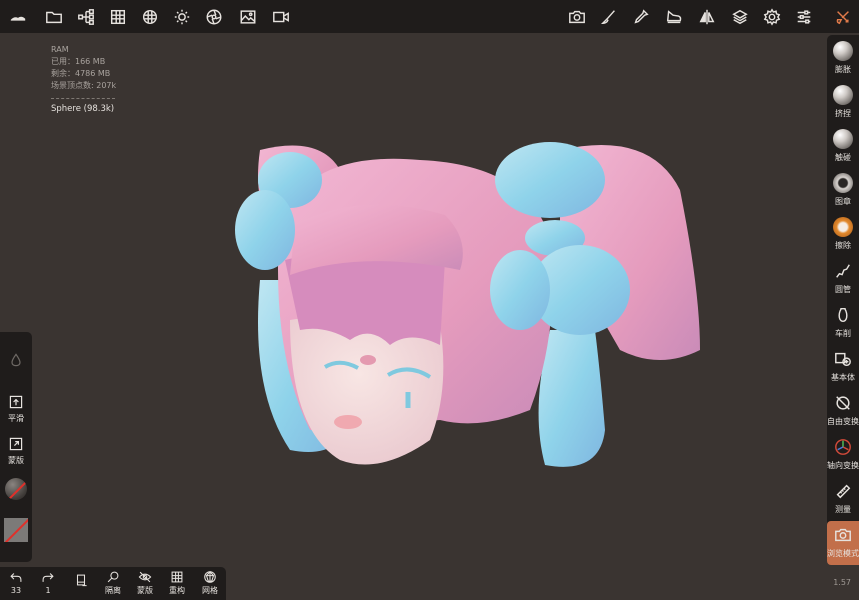  What do you see at coordinates (843, 509) in the screenshot?
I see `tool-label: 测量` at bounding box center [843, 509].